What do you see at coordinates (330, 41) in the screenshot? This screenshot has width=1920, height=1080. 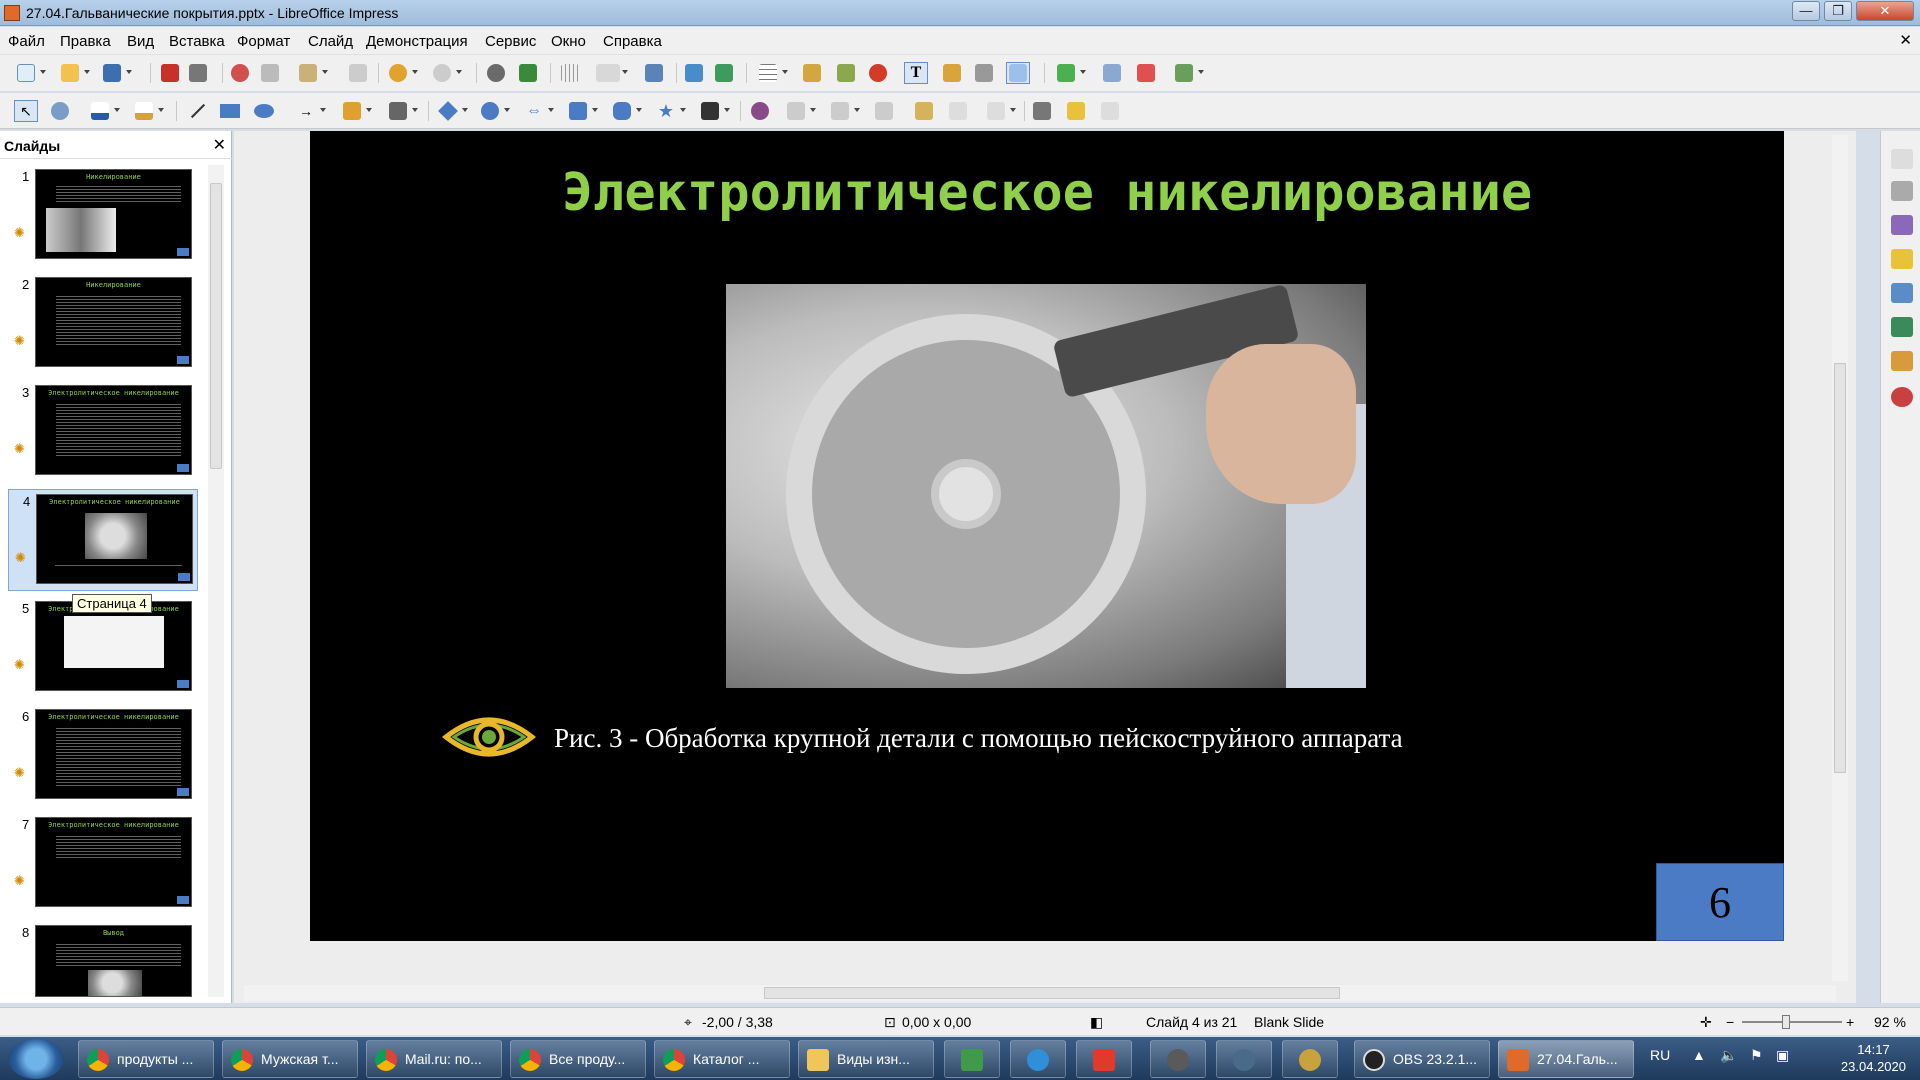 I see `menu-slide: Слайд` at bounding box center [330, 41].